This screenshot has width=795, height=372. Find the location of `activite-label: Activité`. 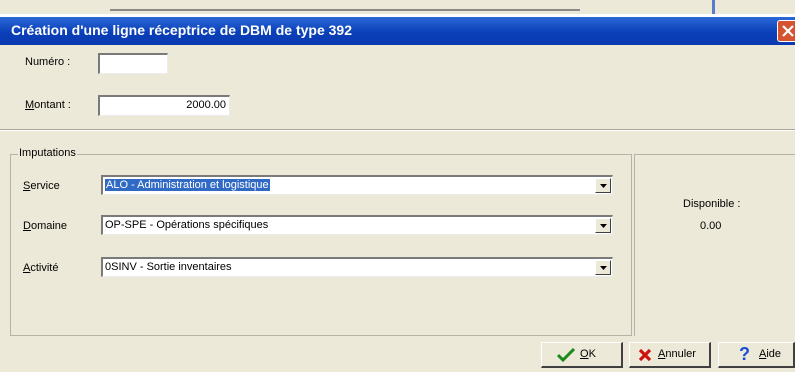

activite-label: Activité is located at coordinates (41, 268).